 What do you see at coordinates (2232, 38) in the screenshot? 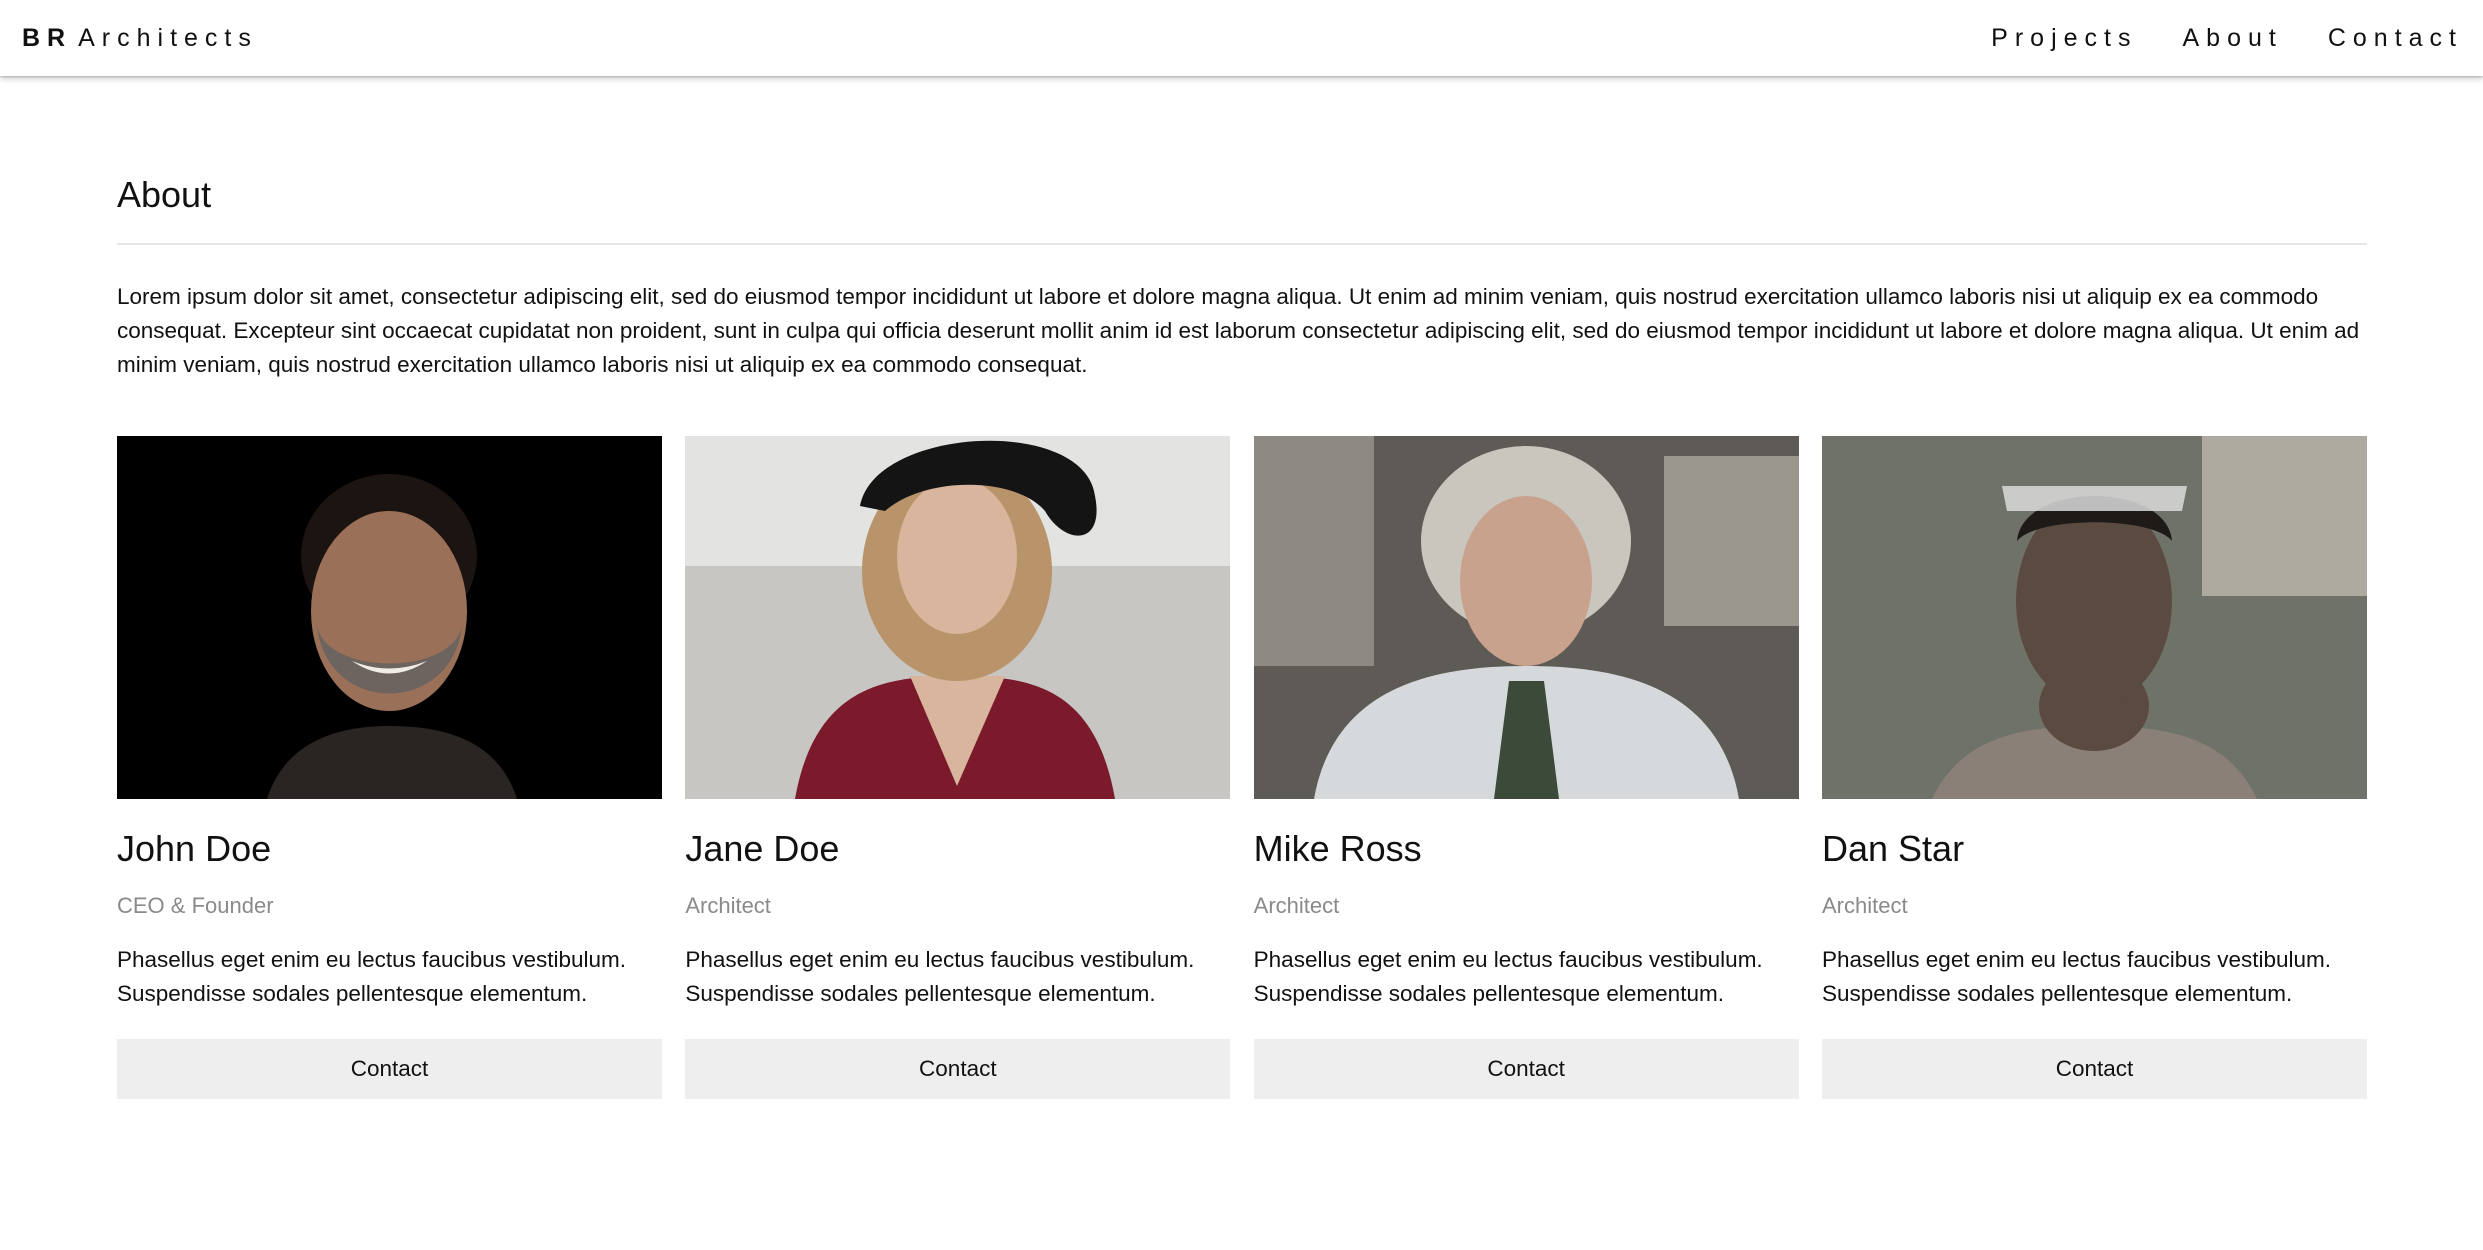
I see `nav-link-about: About` at bounding box center [2232, 38].